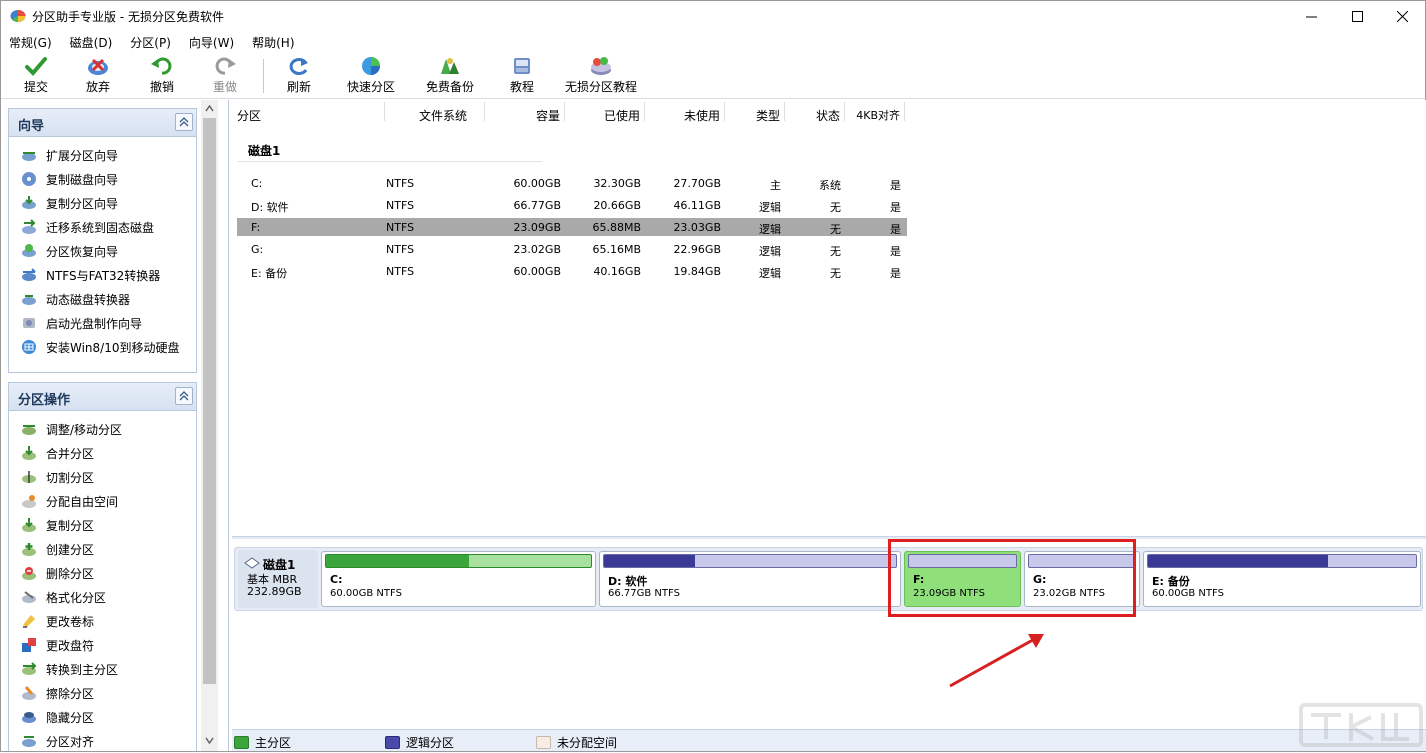 This screenshot has width=1426, height=753. Describe the element at coordinates (299, 76) in the screenshot. I see `refresh-button: 刷新` at that location.